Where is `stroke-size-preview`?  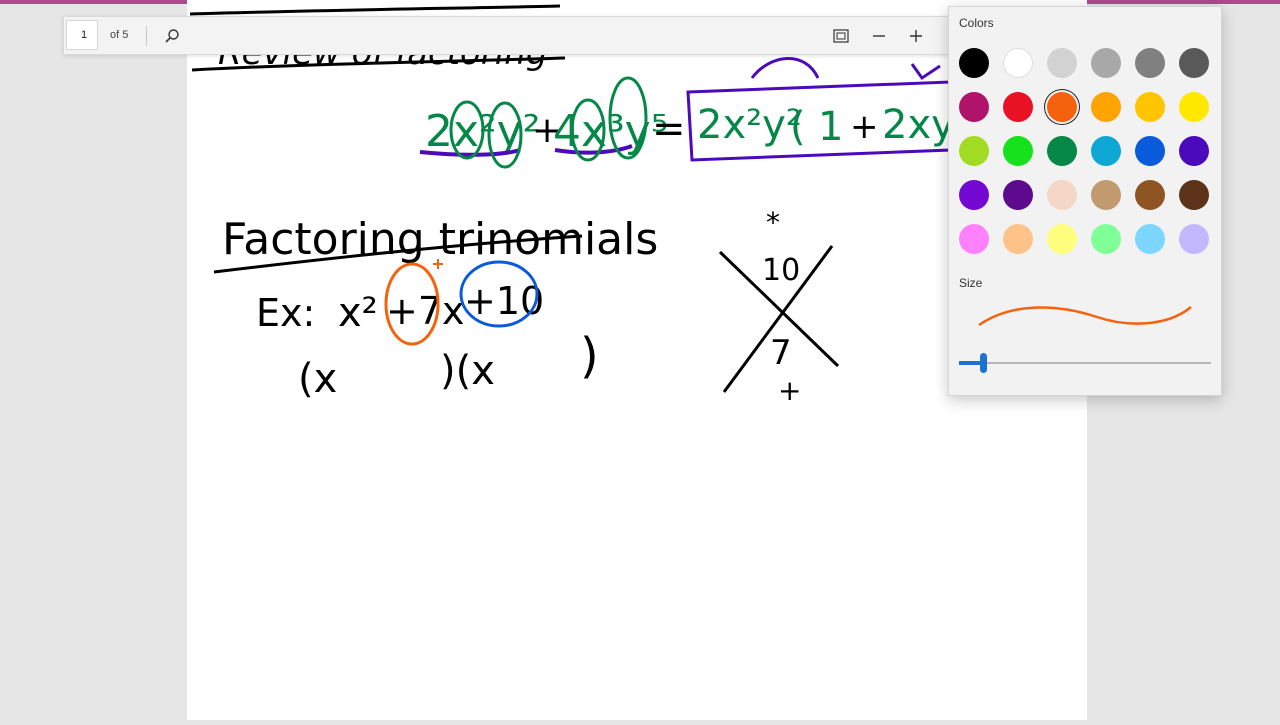 stroke-size-preview is located at coordinates (1085, 316).